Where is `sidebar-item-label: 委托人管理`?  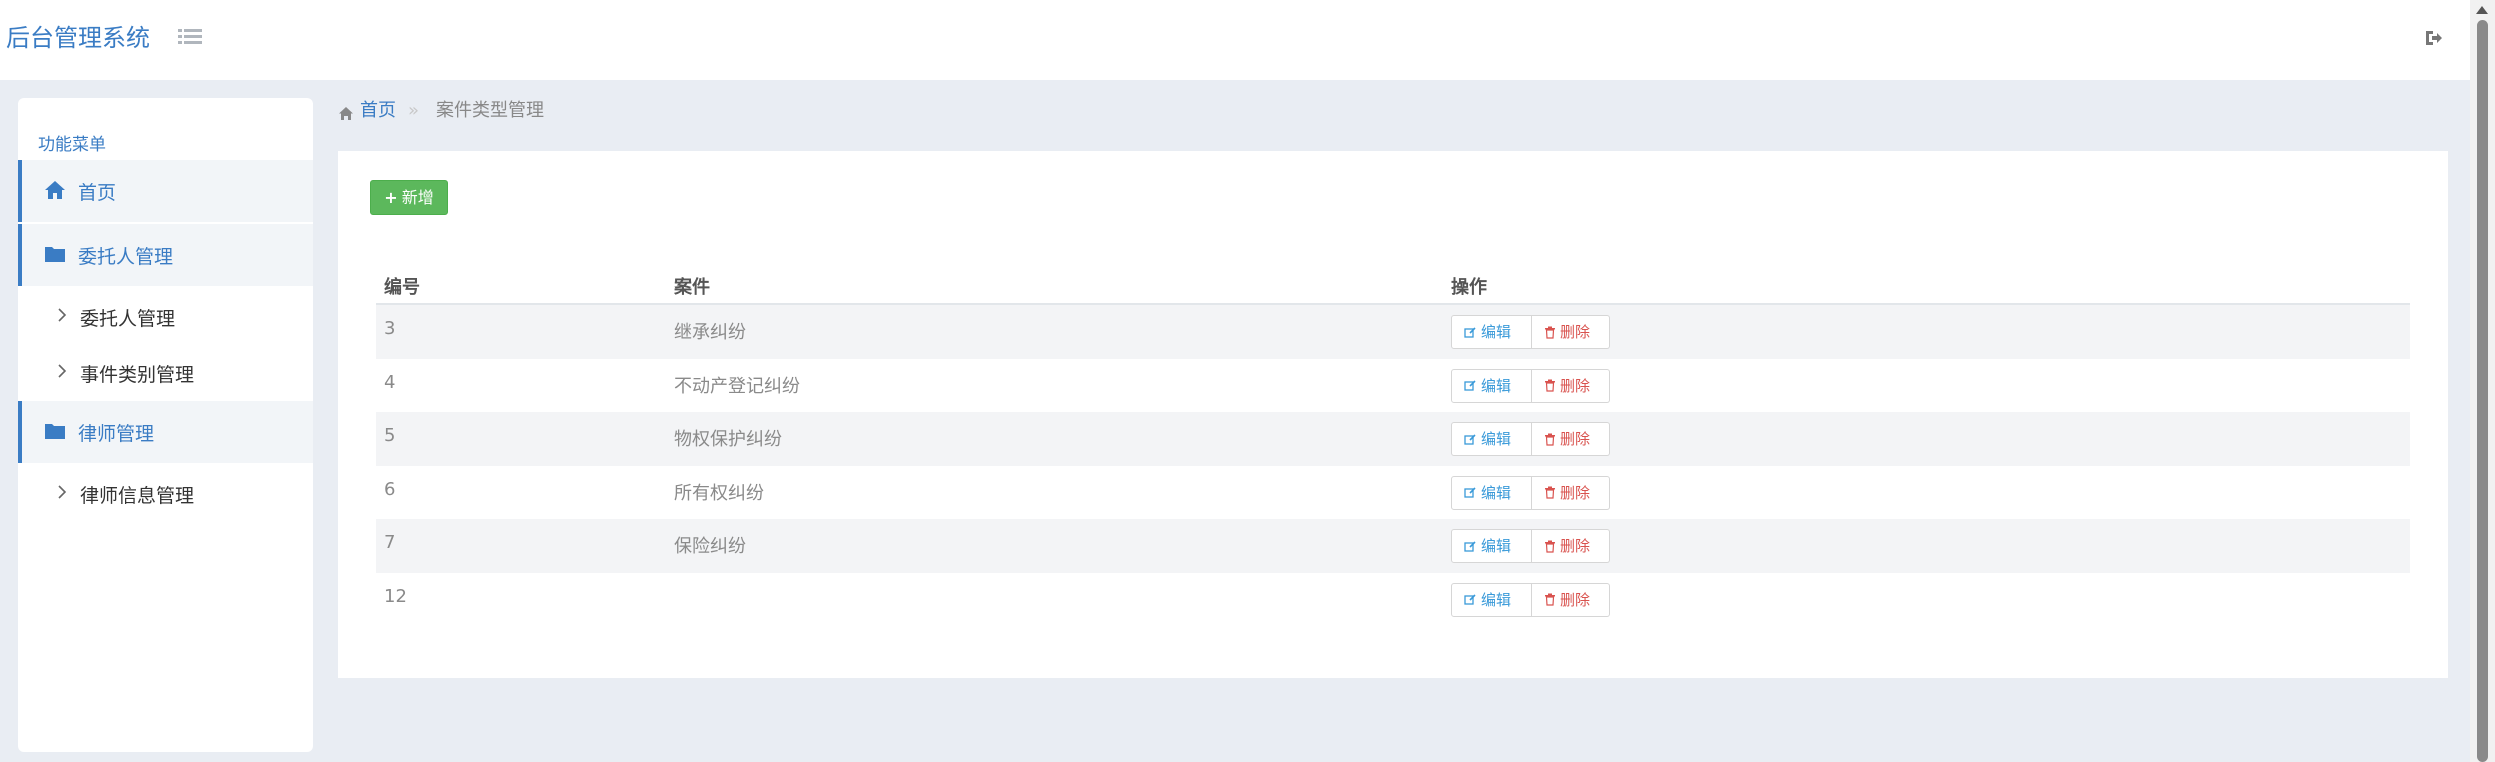 sidebar-item-label: 委托人管理 is located at coordinates (126, 257).